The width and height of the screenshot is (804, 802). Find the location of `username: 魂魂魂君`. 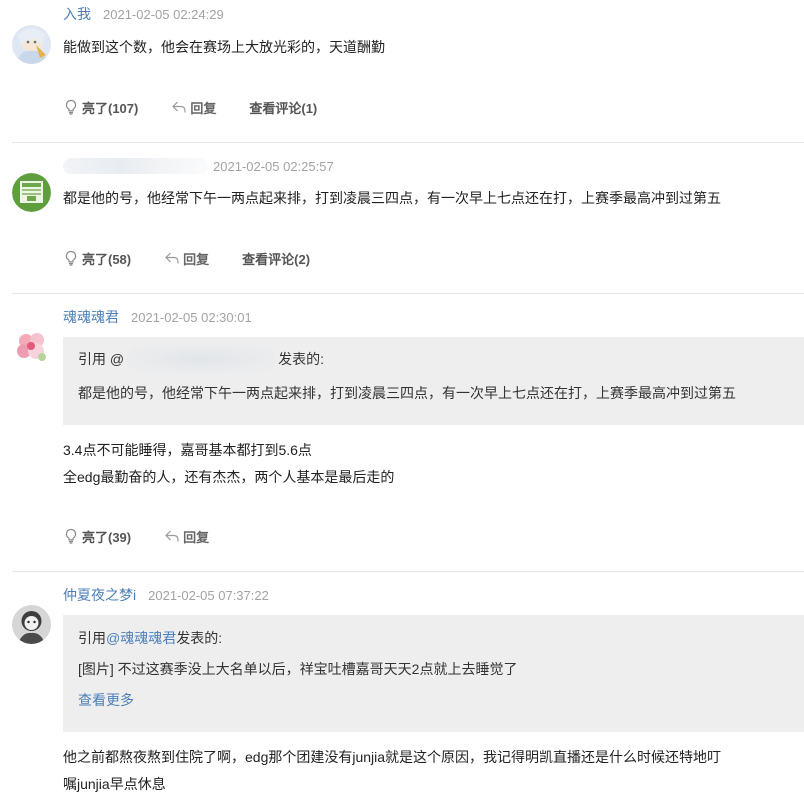

username: 魂魂魂君 is located at coordinates (91, 317).